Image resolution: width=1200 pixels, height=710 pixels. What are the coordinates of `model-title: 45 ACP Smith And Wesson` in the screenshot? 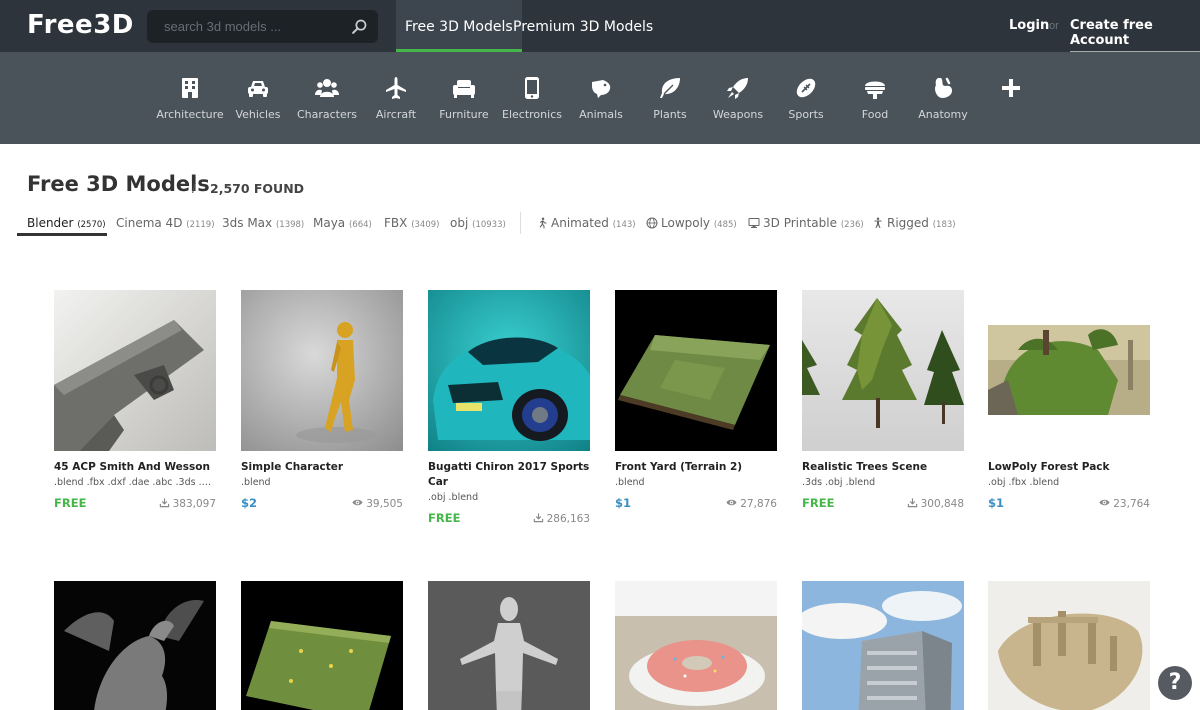 It's located at (135, 467).